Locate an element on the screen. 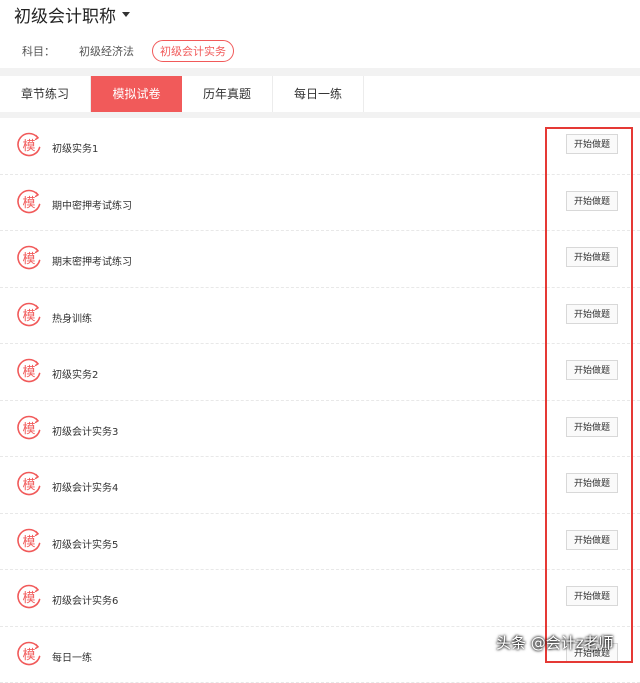 The image size is (640, 683). exam-name: 初级会计实务5 is located at coordinates (85, 543).